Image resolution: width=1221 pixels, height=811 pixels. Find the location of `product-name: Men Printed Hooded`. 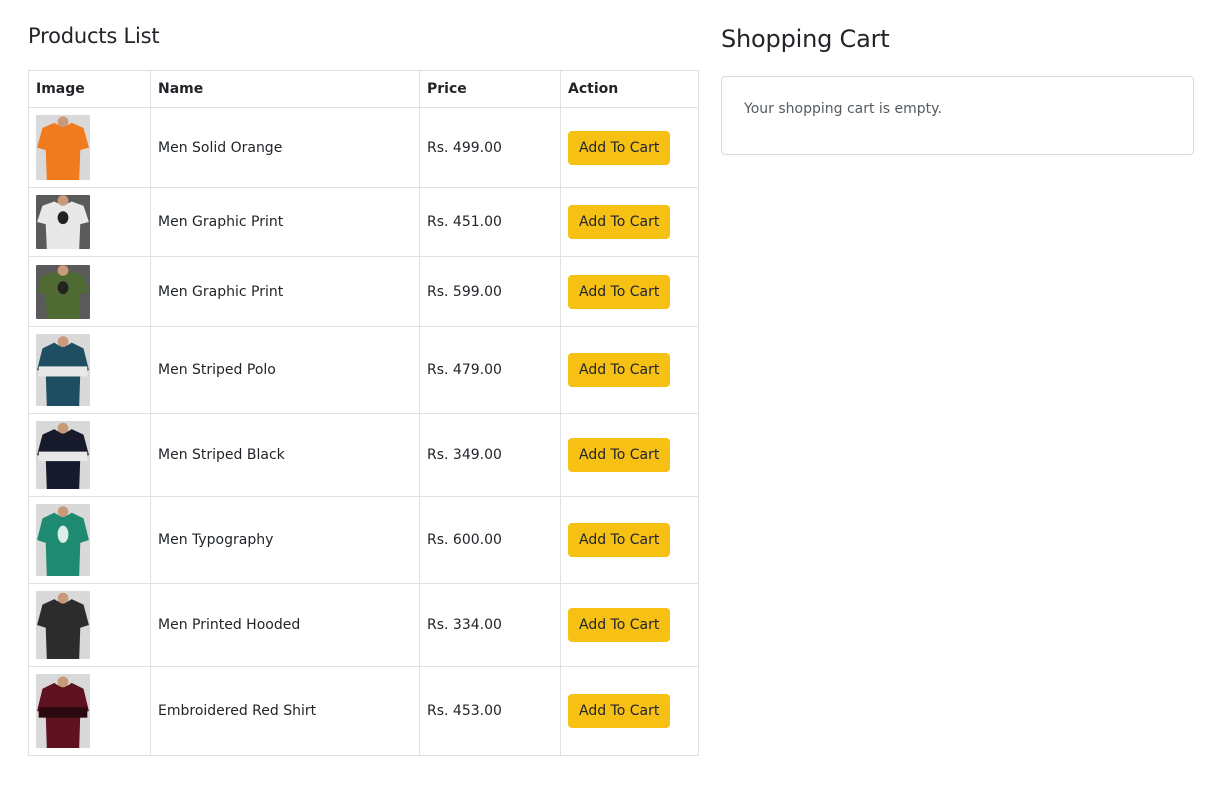

product-name: Men Printed Hooded is located at coordinates (285, 625).